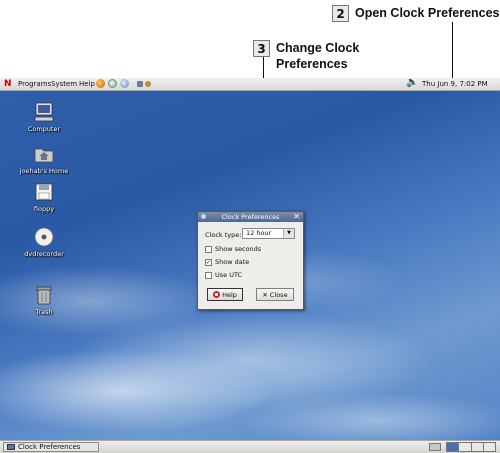 The height and width of the screenshot is (453, 500). Describe the element at coordinates (238, 249) in the screenshot. I see `show-seconds-label: Show seconds` at that location.